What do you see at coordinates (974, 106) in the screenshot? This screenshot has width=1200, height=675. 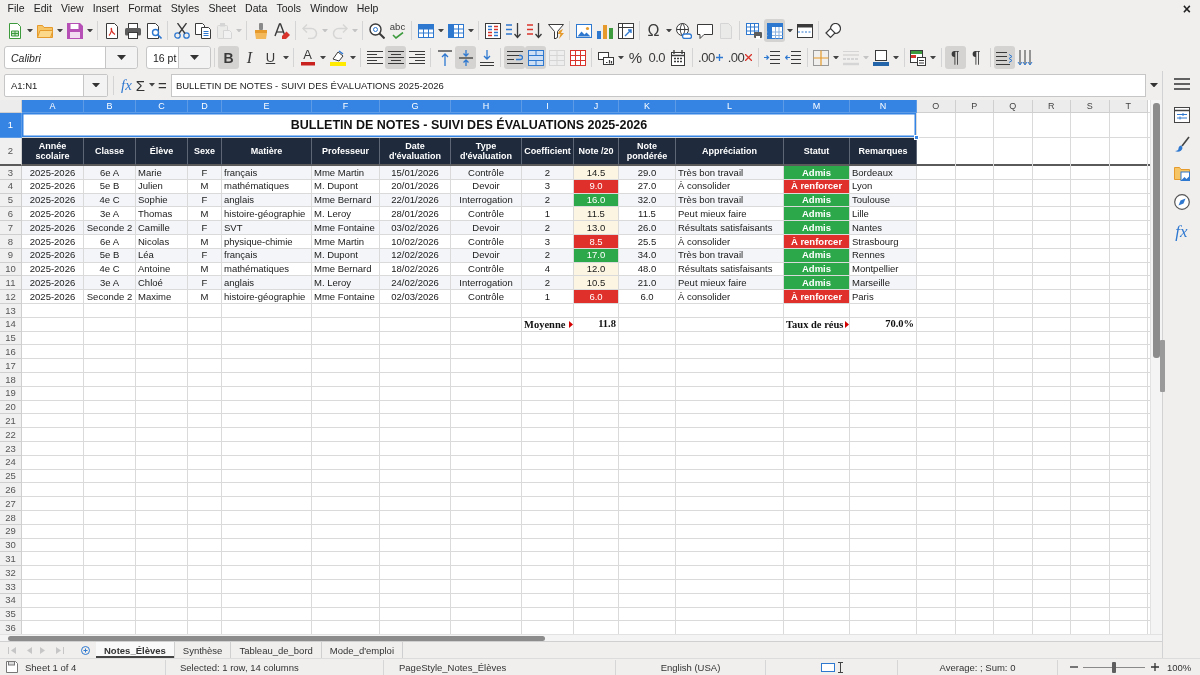 I see `column-header: P` at bounding box center [974, 106].